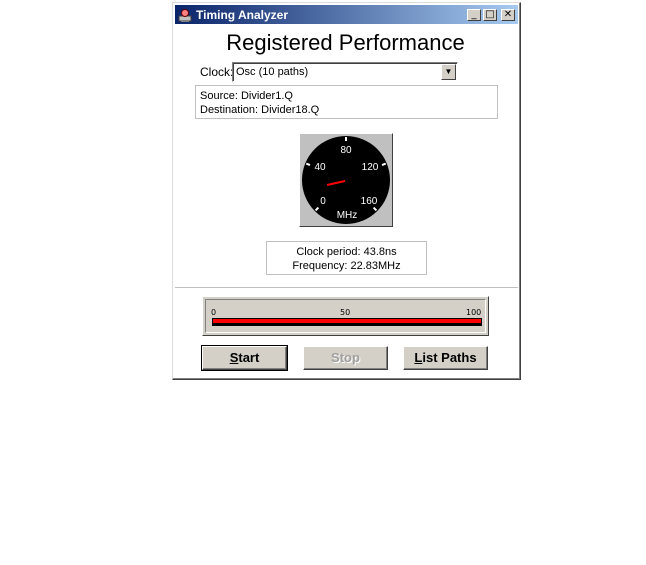 The height and width of the screenshot is (565, 646). I want to click on app-icon, so click(185, 15).